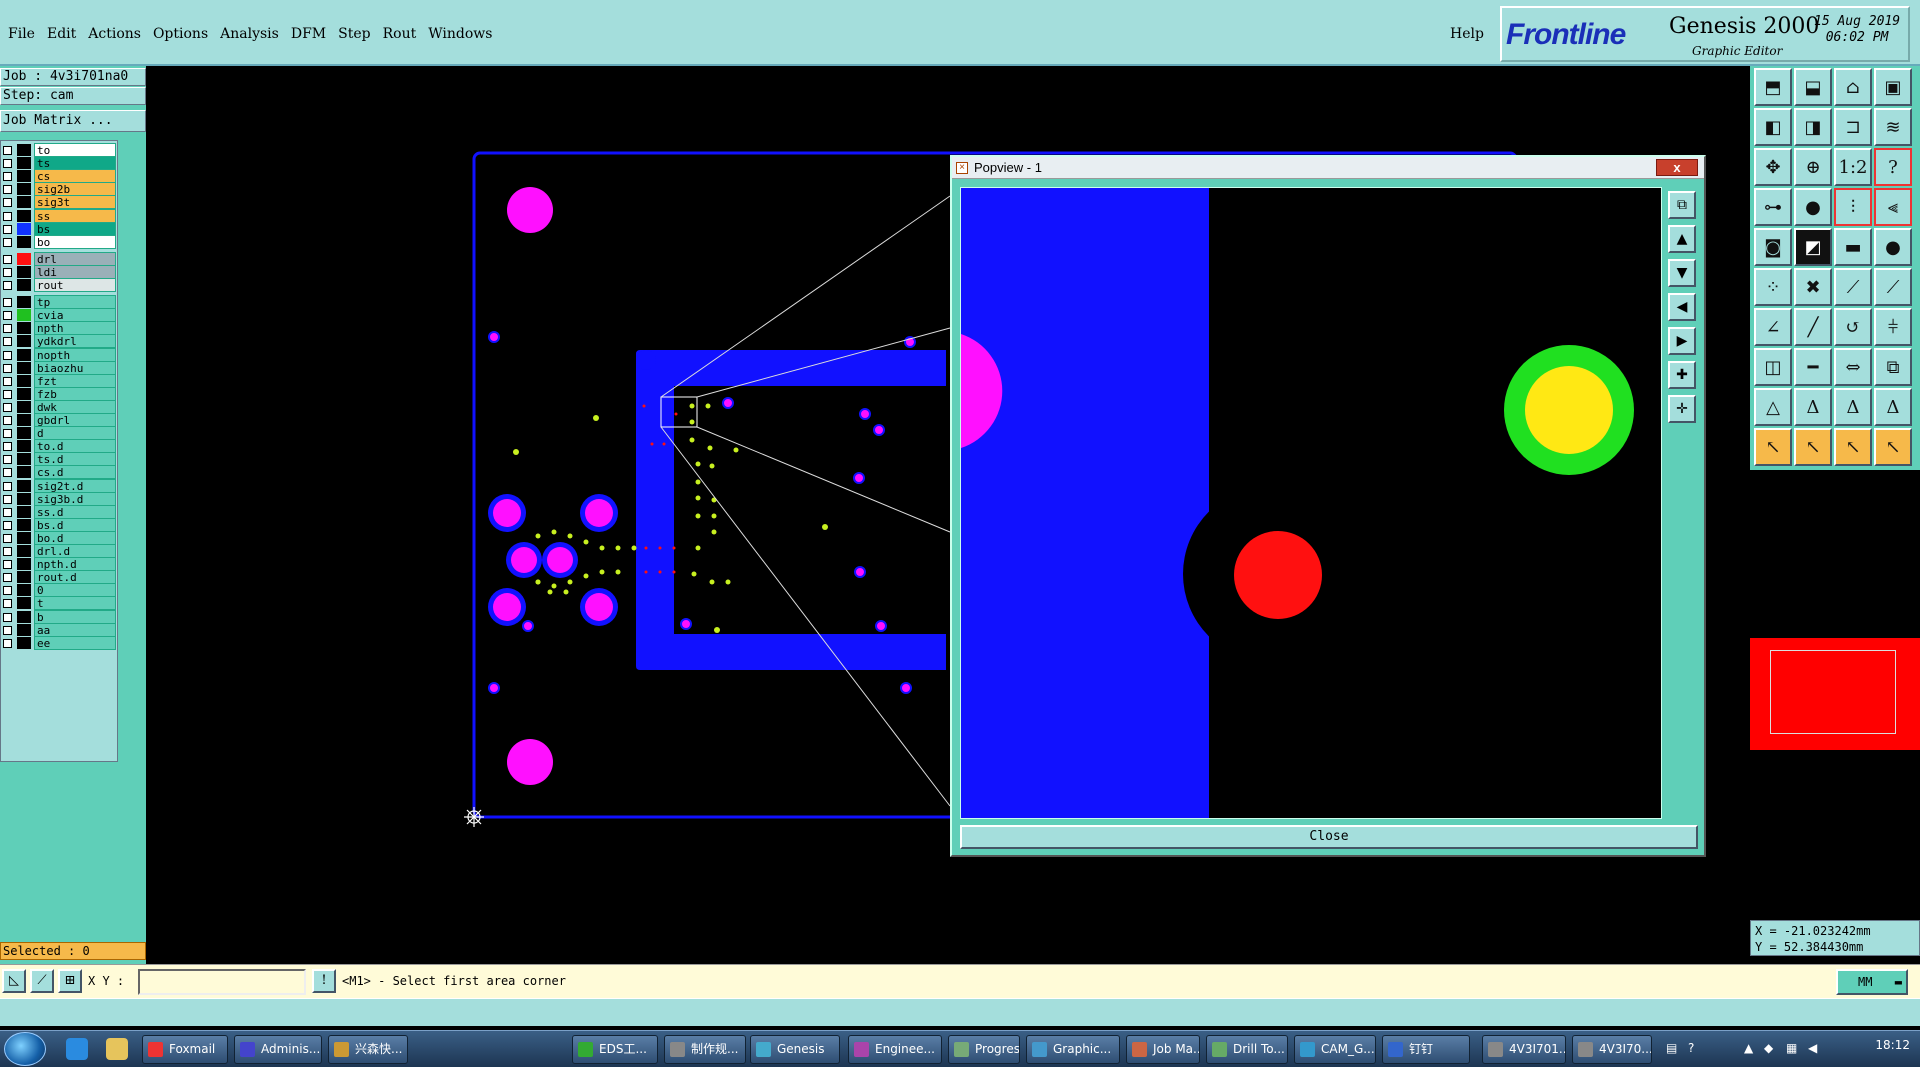 This screenshot has width=1920, height=1067. Describe the element at coordinates (59, 537) in the screenshot. I see `layer-row: bo.d` at that location.